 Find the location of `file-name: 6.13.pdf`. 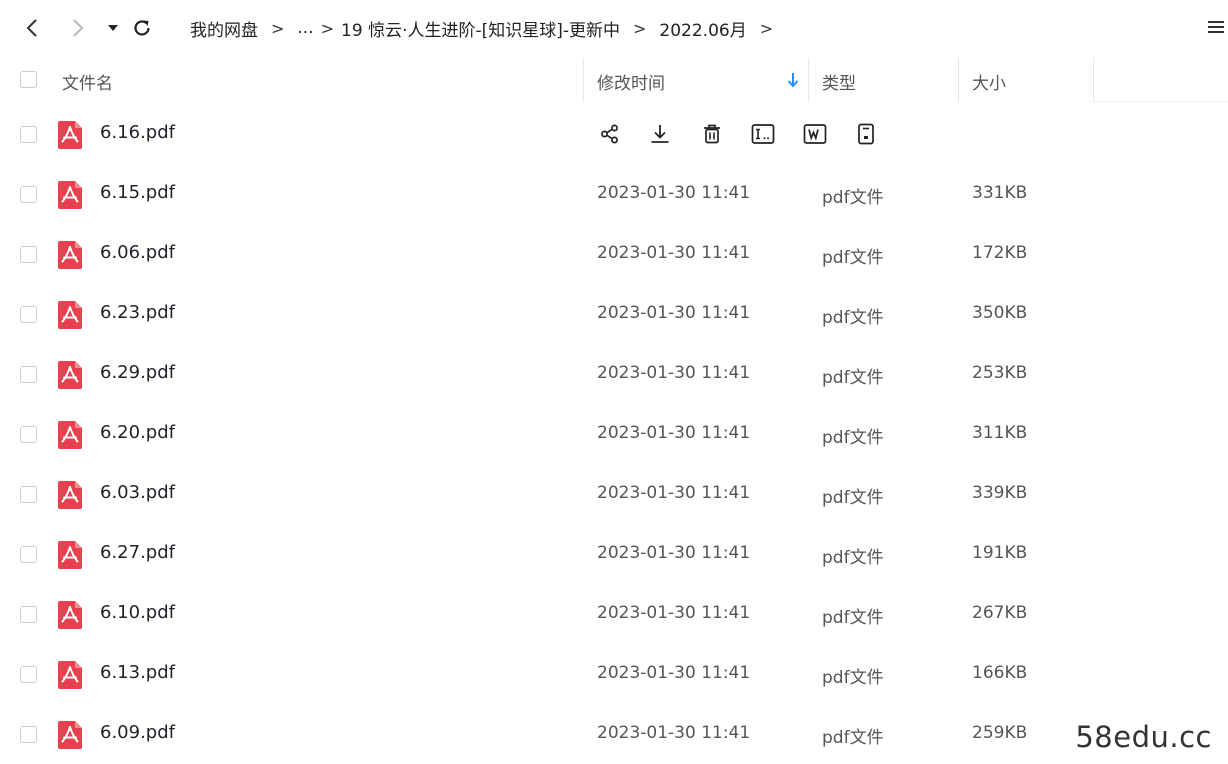

file-name: 6.13.pdf is located at coordinates (137, 672).